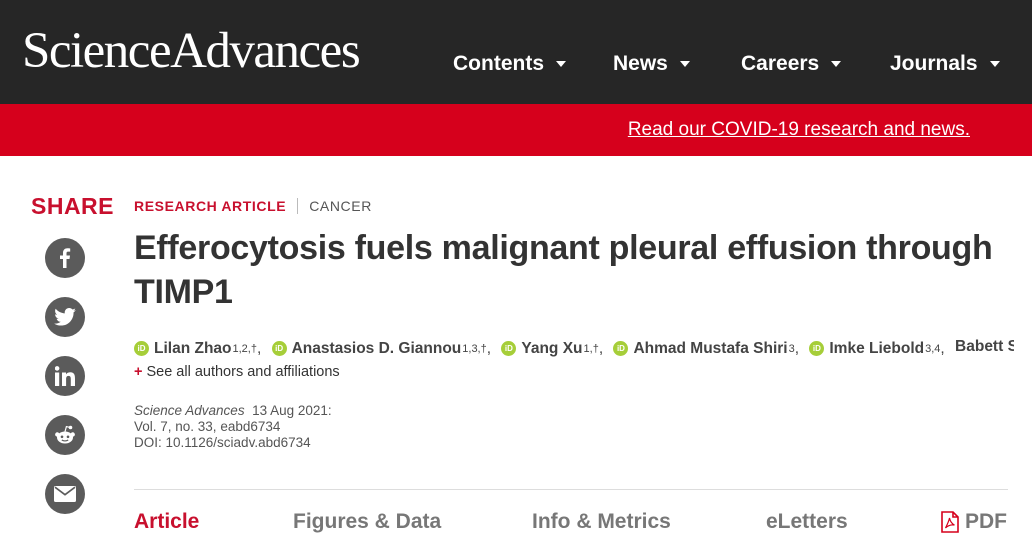 This screenshot has width=1032, height=553. What do you see at coordinates (244, 348) in the screenshot?
I see `author-affiliation: 1,2,†` at bounding box center [244, 348].